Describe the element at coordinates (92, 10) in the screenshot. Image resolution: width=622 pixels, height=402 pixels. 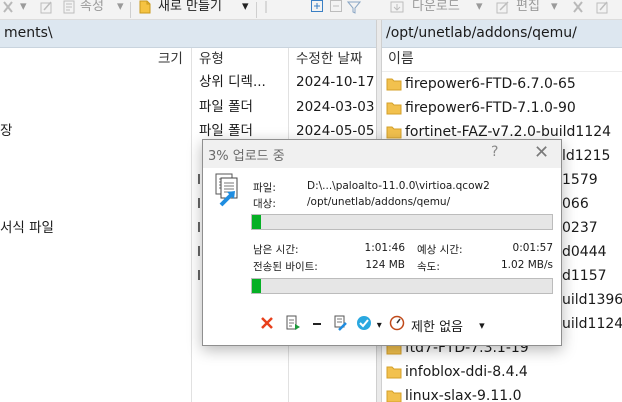
I see `properties-button: 속성` at that location.